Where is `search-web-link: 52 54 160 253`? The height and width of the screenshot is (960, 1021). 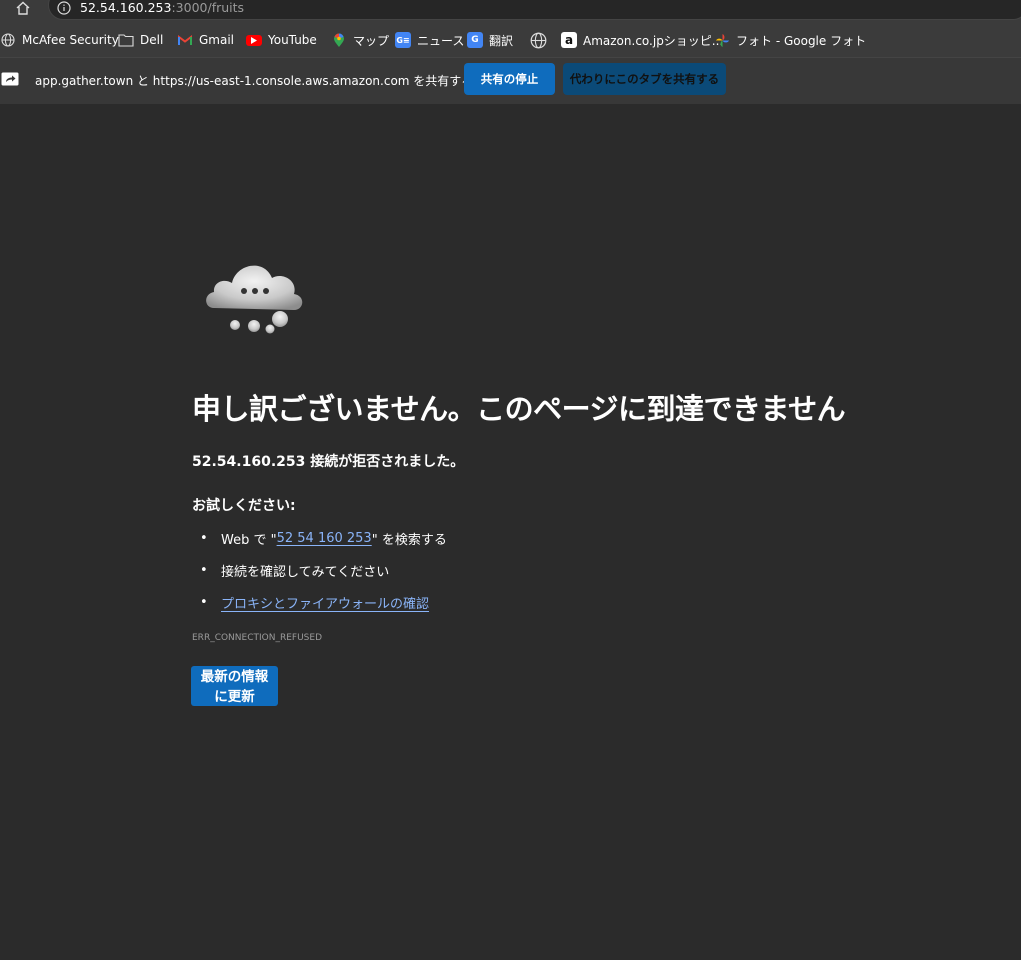 search-web-link: 52 54 160 253 is located at coordinates (324, 538).